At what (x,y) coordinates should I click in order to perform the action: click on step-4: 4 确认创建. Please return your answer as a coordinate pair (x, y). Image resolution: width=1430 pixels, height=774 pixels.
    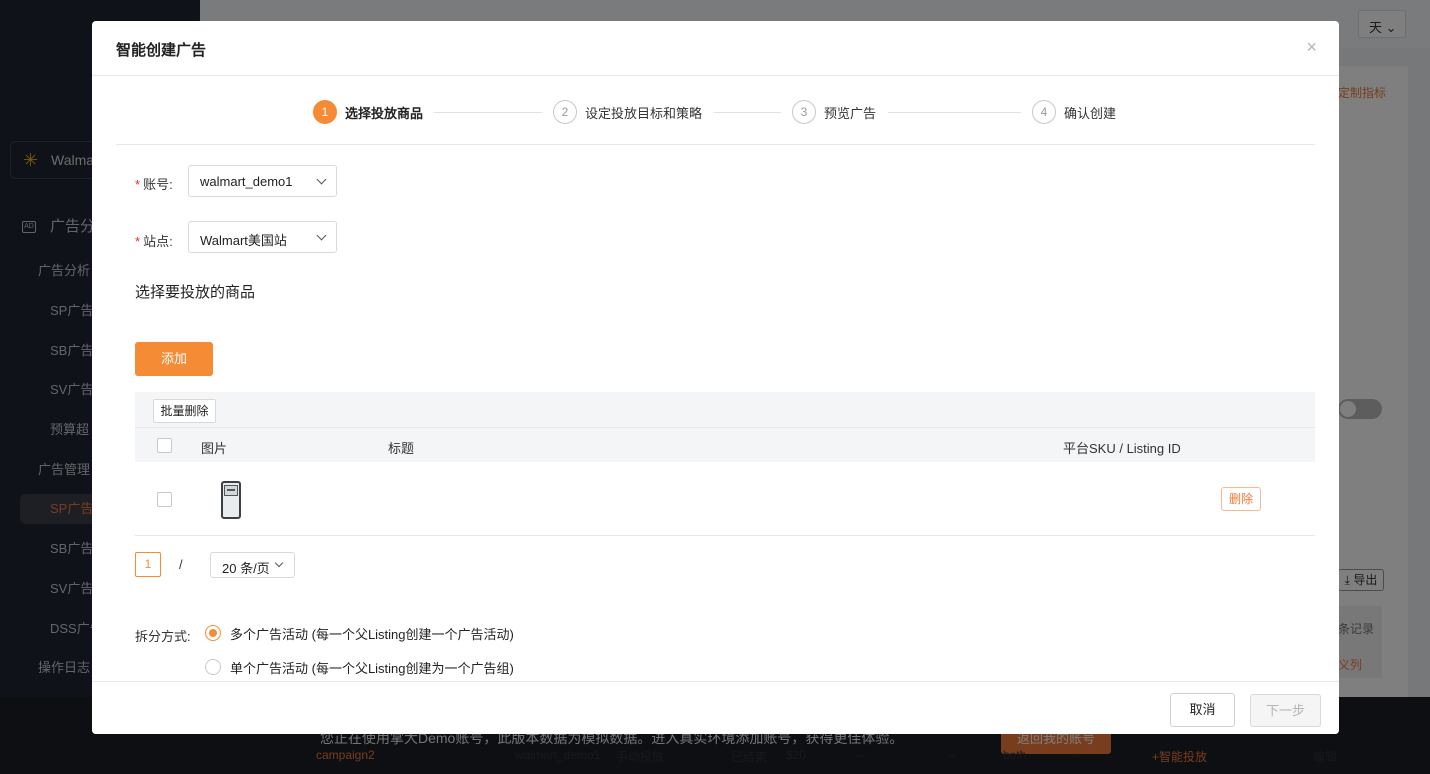
    Looking at the image, I should click on (1074, 112).